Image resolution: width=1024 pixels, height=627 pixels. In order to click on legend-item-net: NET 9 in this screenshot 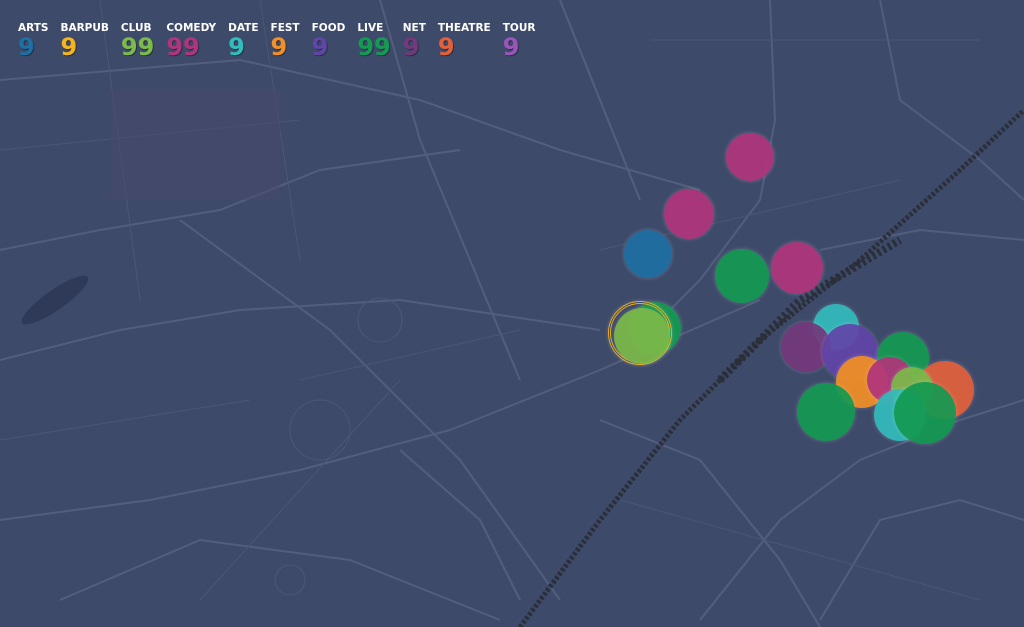, I will do `click(414, 40)`.